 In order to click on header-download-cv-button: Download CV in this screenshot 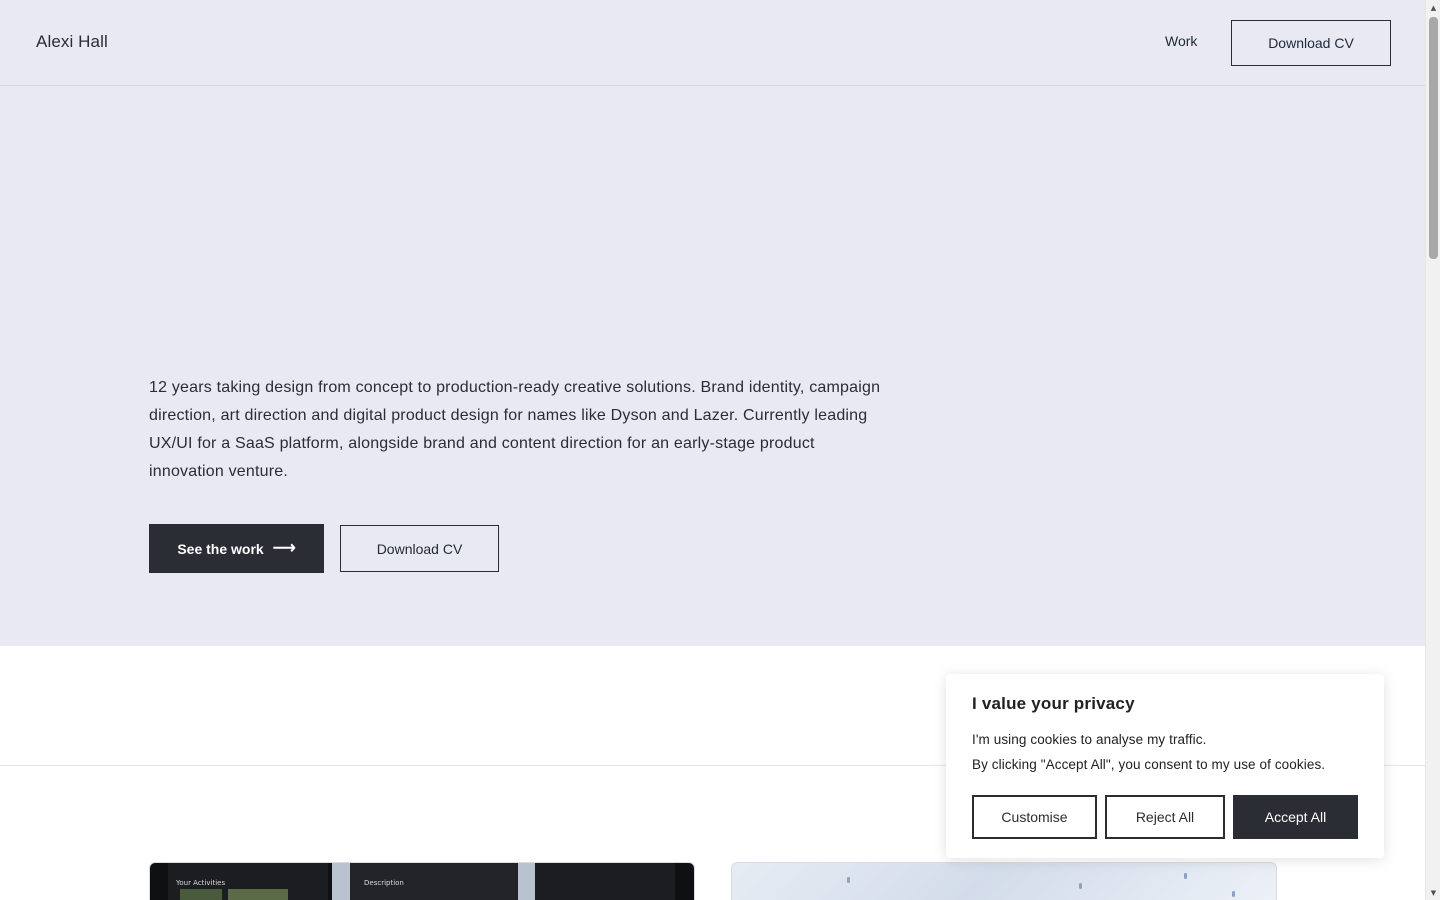, I will do `click(1311, 43)`.